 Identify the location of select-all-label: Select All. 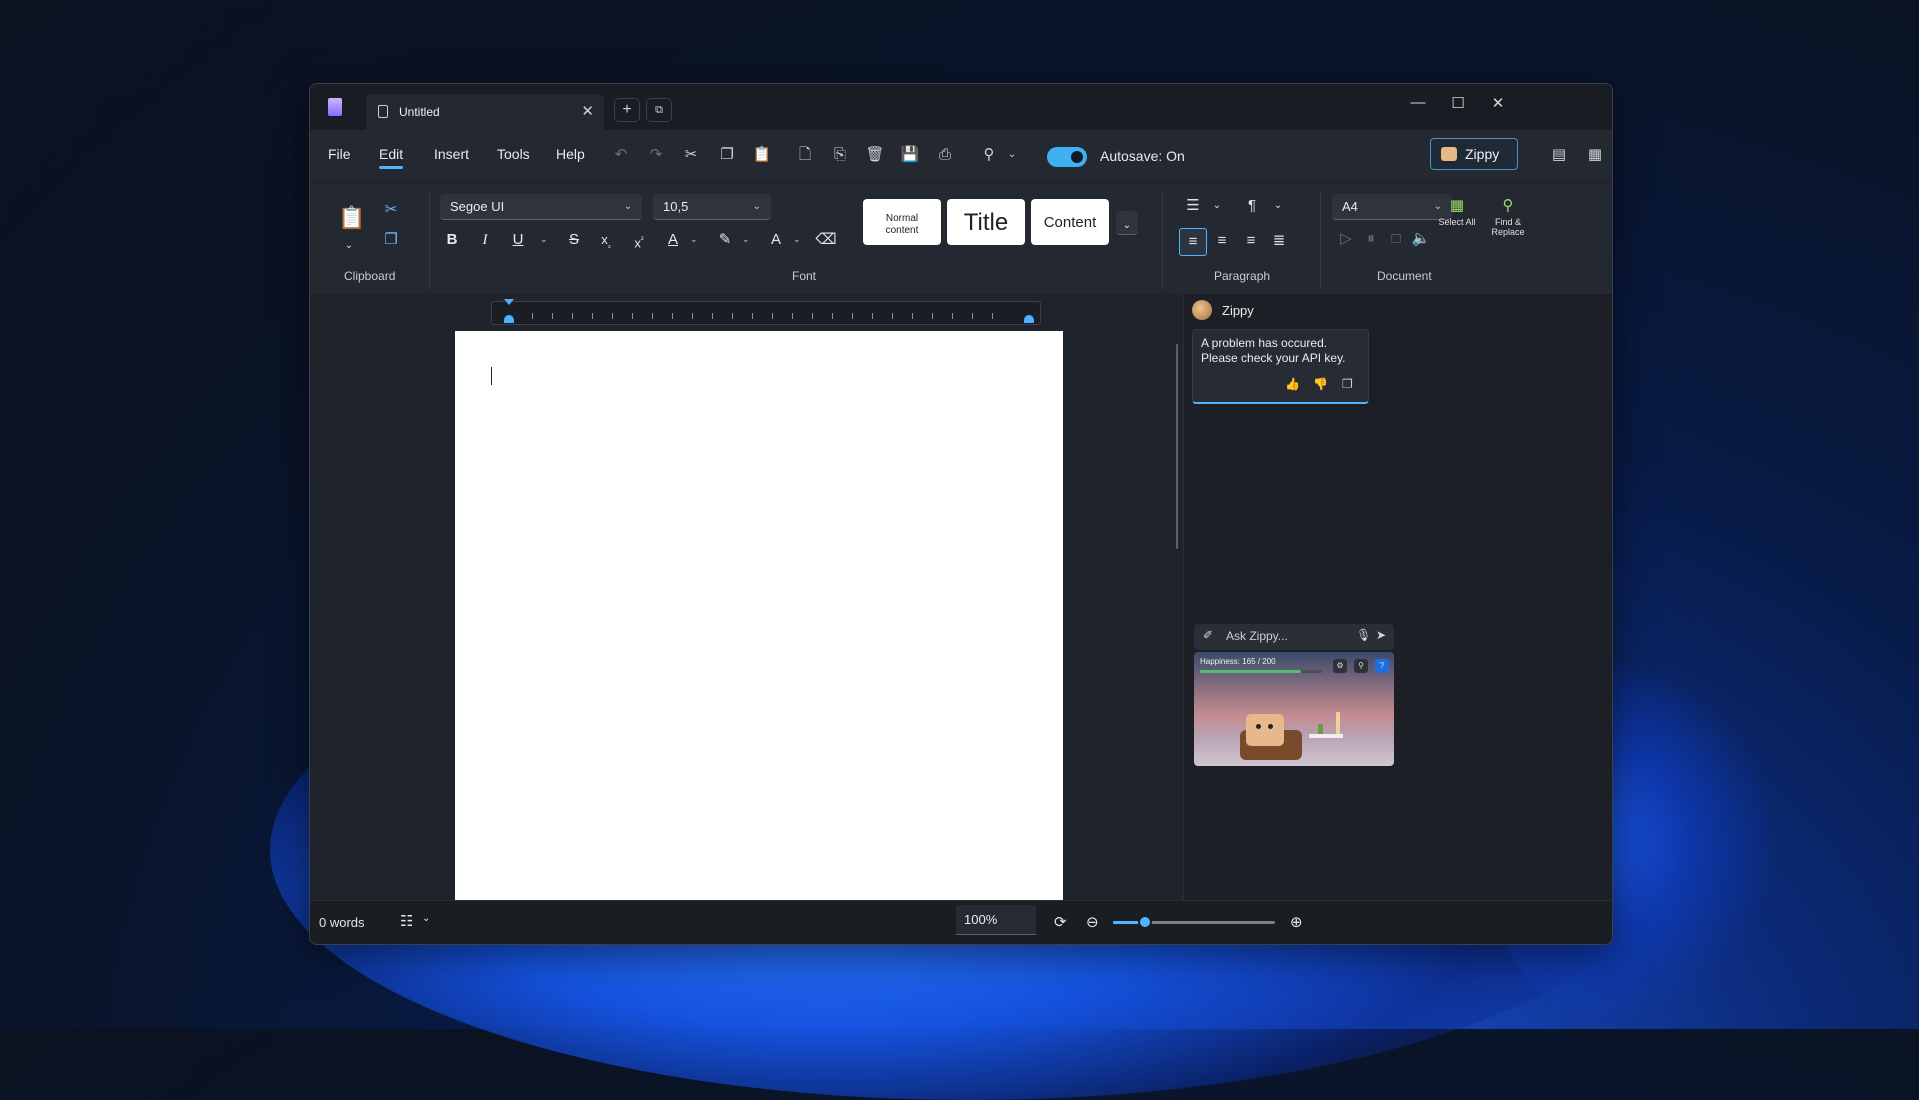
(1457, 222).